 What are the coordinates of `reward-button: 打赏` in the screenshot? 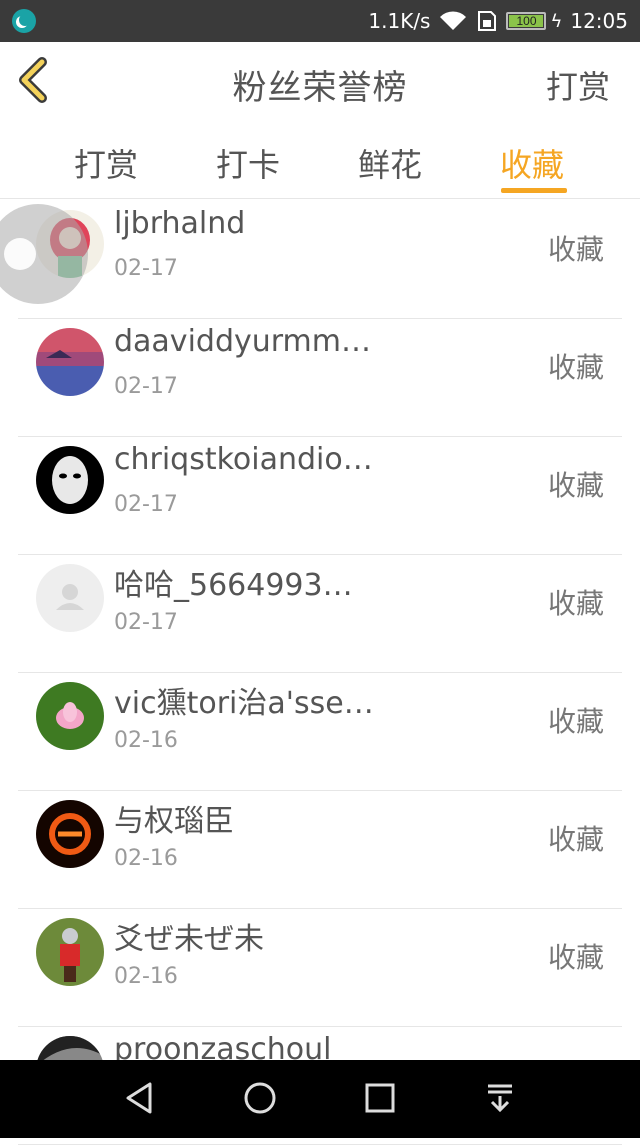 It's located at (578, 85).